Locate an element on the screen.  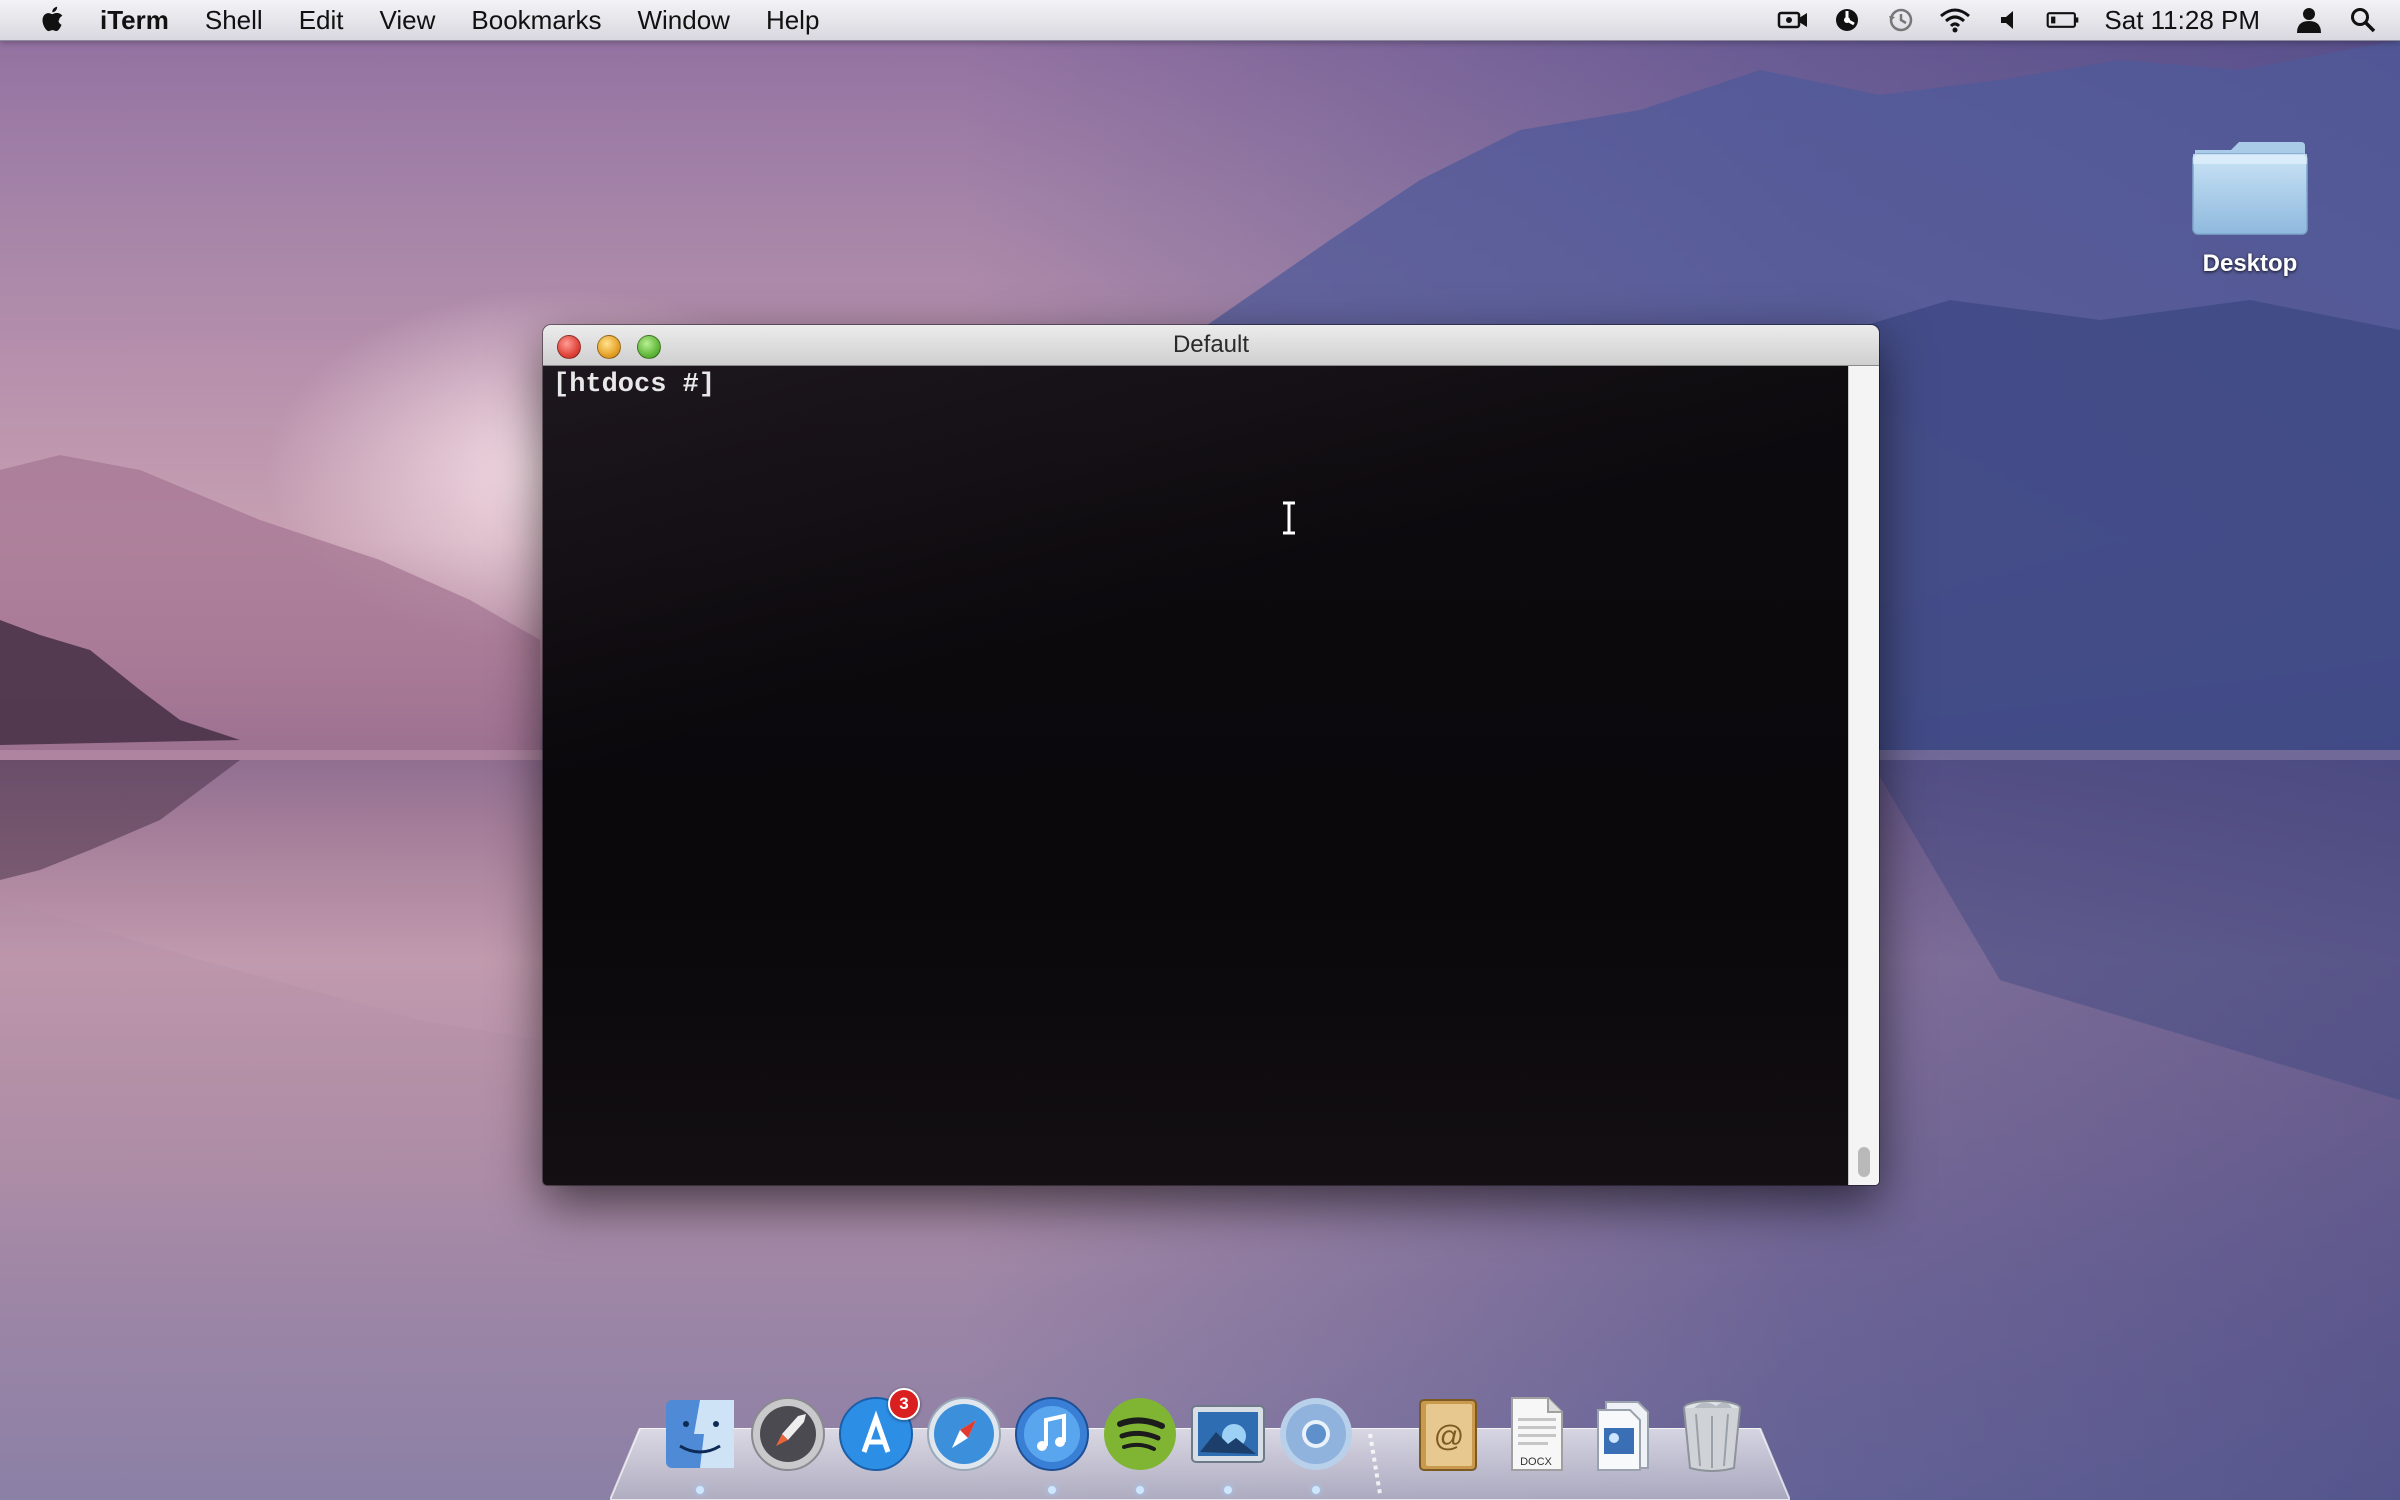
dock: 3 @ DOCX is located at coordinates (1202, 1440).